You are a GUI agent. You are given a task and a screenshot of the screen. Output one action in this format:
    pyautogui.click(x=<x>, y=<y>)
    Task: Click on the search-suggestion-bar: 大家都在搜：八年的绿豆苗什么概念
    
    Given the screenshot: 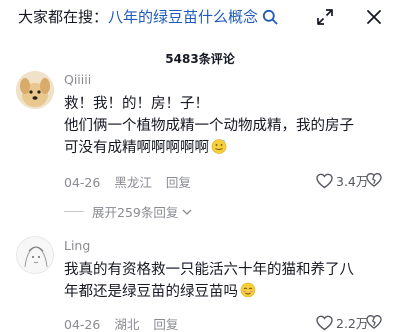 What is the action you would take?
    pyautogui.click(x=200, y=18)
    